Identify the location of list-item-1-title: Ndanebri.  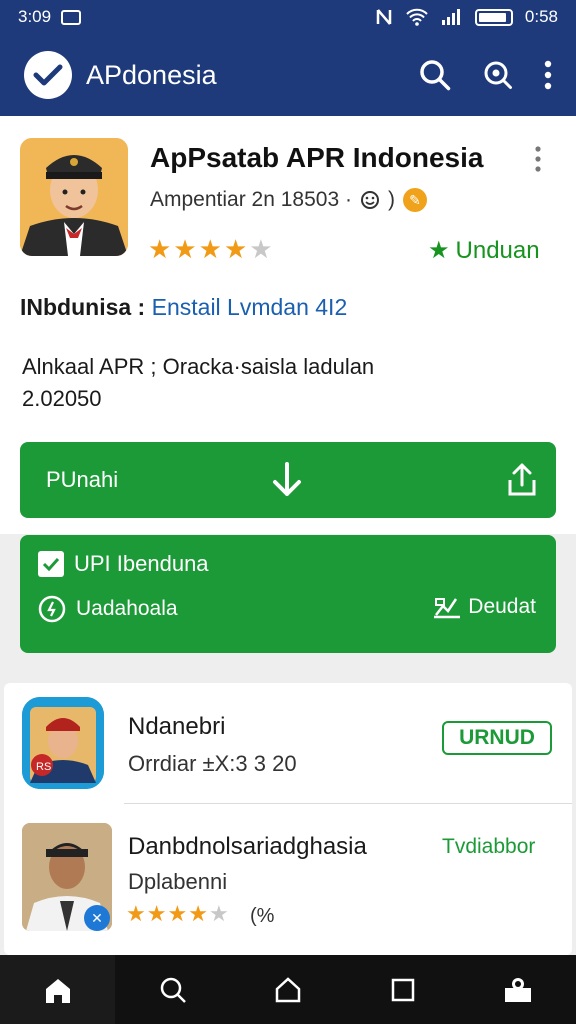
(177, 726).